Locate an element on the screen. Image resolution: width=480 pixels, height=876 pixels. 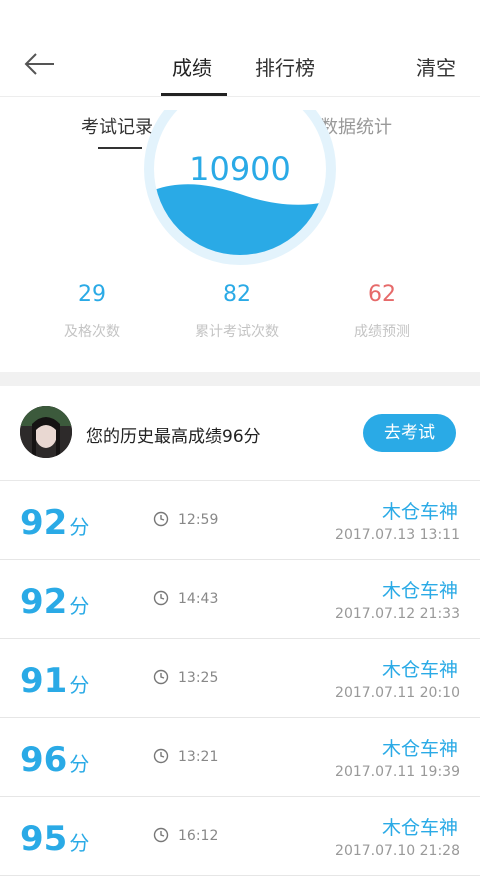
record-score: 91 分 is located at coordinates (55, 681).